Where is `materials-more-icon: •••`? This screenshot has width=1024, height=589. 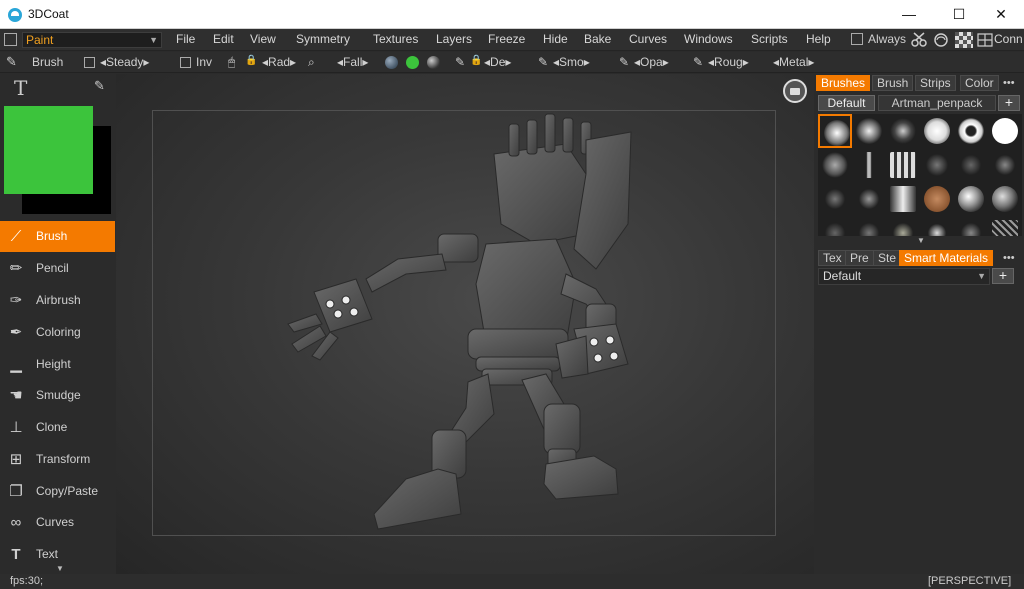 materials-more-icon: ••• is located at coordinates (1009, 258).